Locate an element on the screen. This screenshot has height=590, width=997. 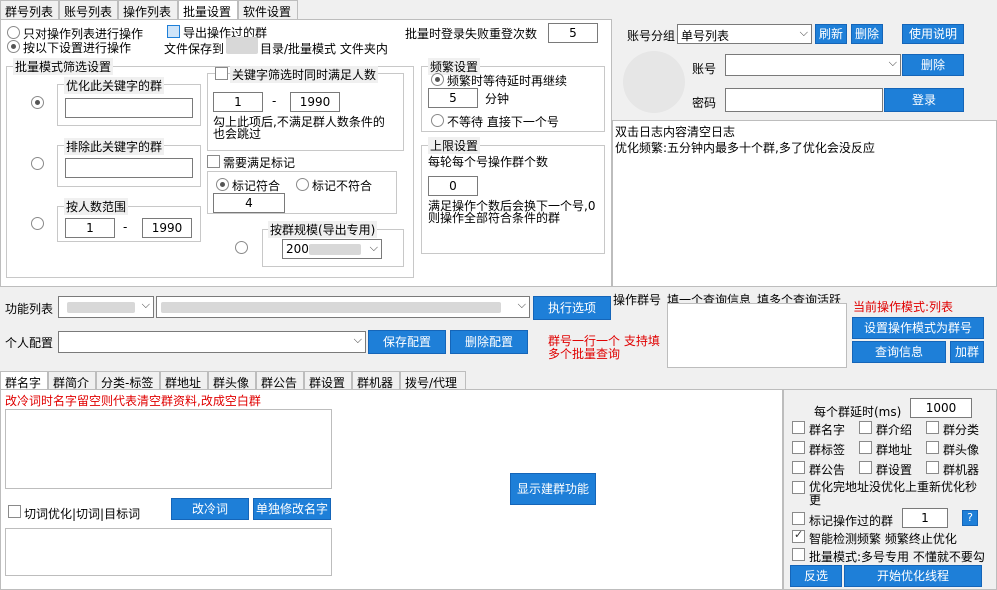
export-checkbox is located at coordinates (173, 31).